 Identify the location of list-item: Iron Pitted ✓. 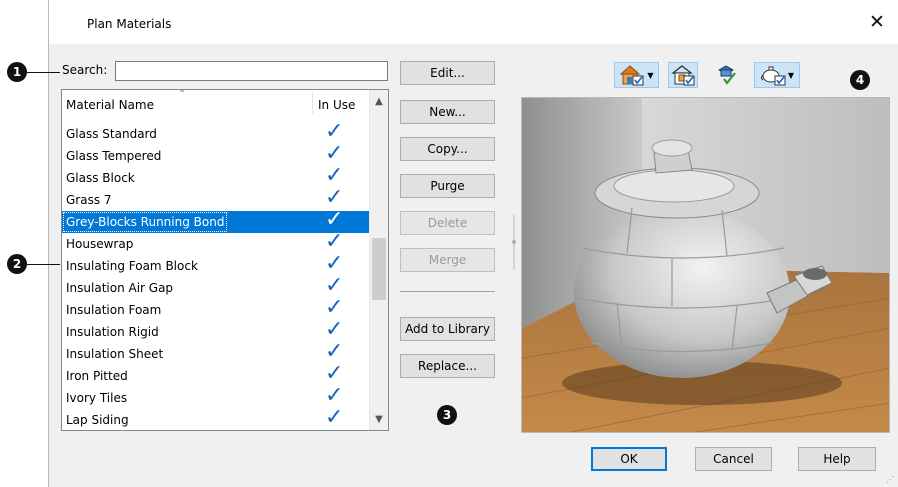
(215, 374).